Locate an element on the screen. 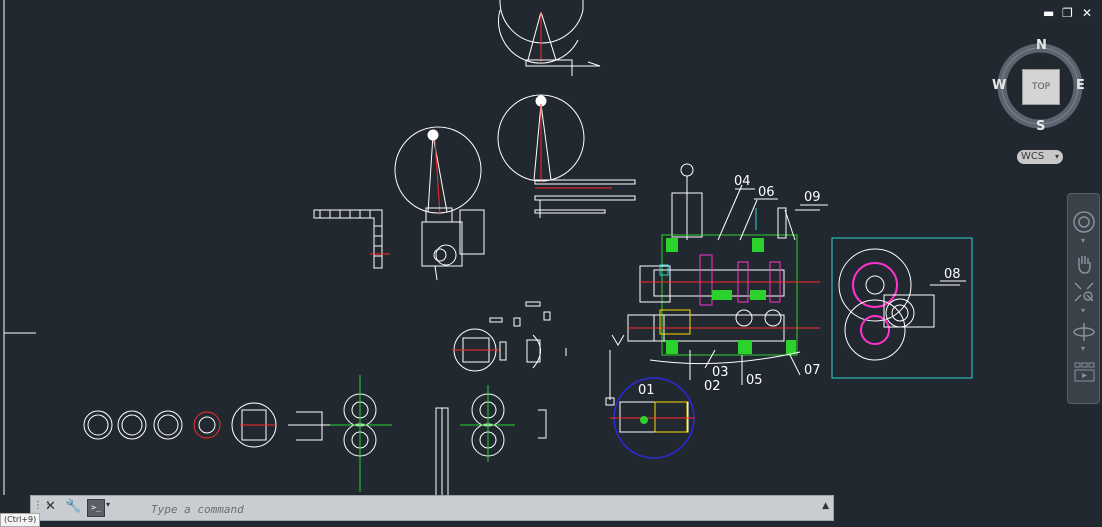 Image resolution: width=1102 pixels, height=527 pixels. orbit-icon is located at coordinates (1084, 332).